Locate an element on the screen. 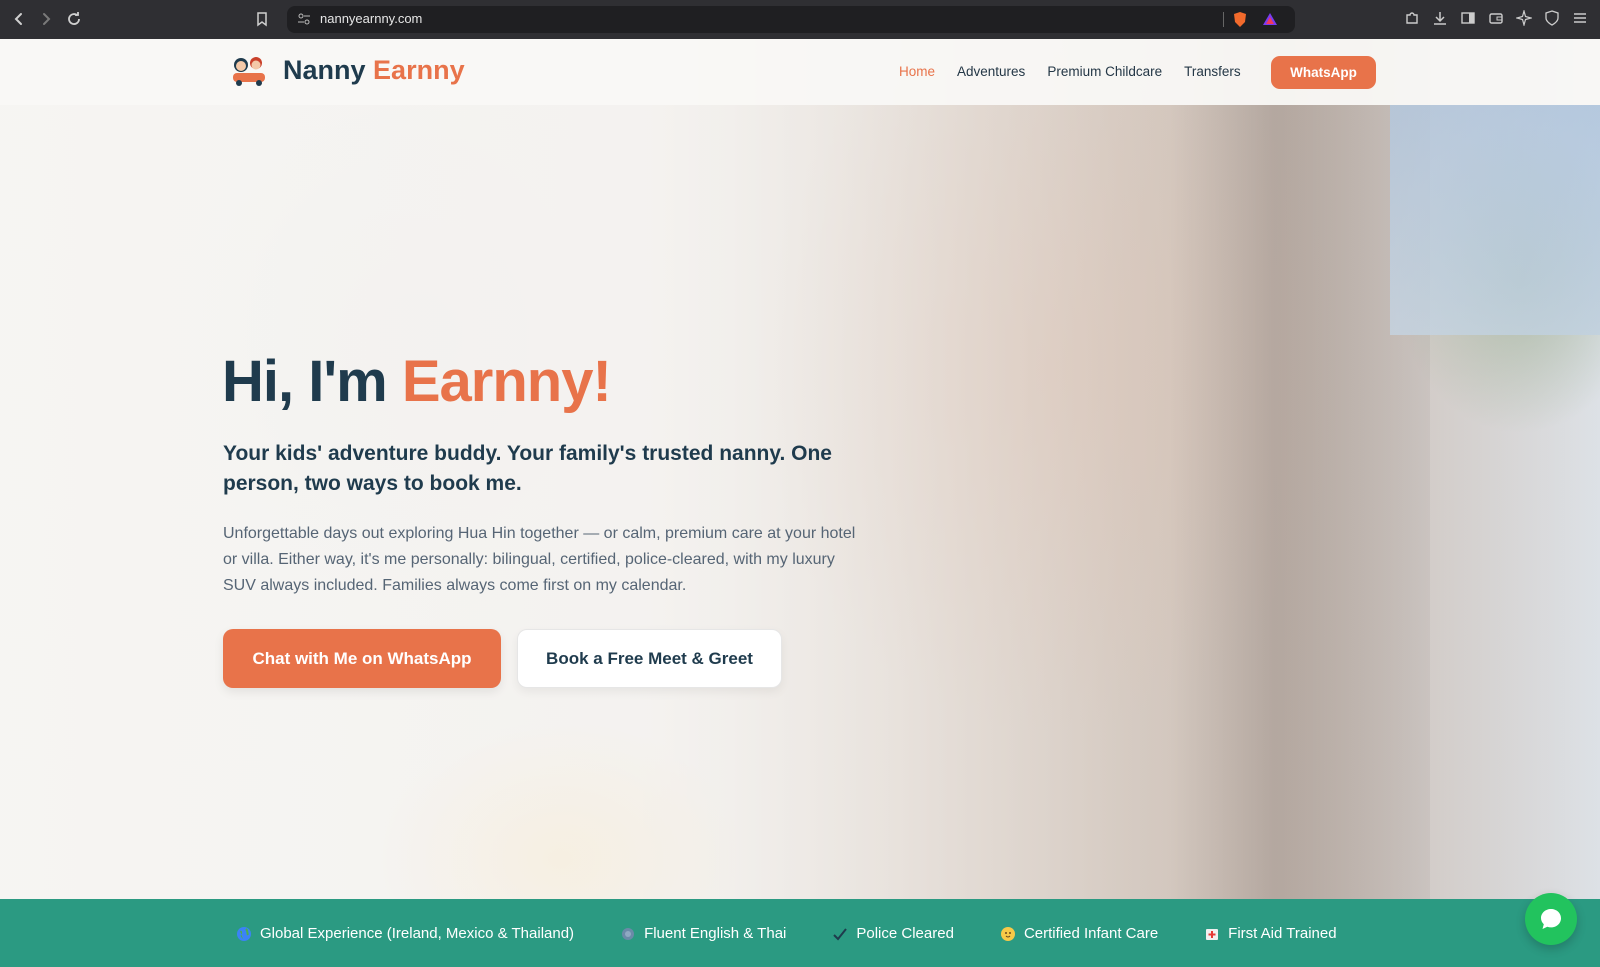  bookmark-icon is located at coordinates (262, 19).